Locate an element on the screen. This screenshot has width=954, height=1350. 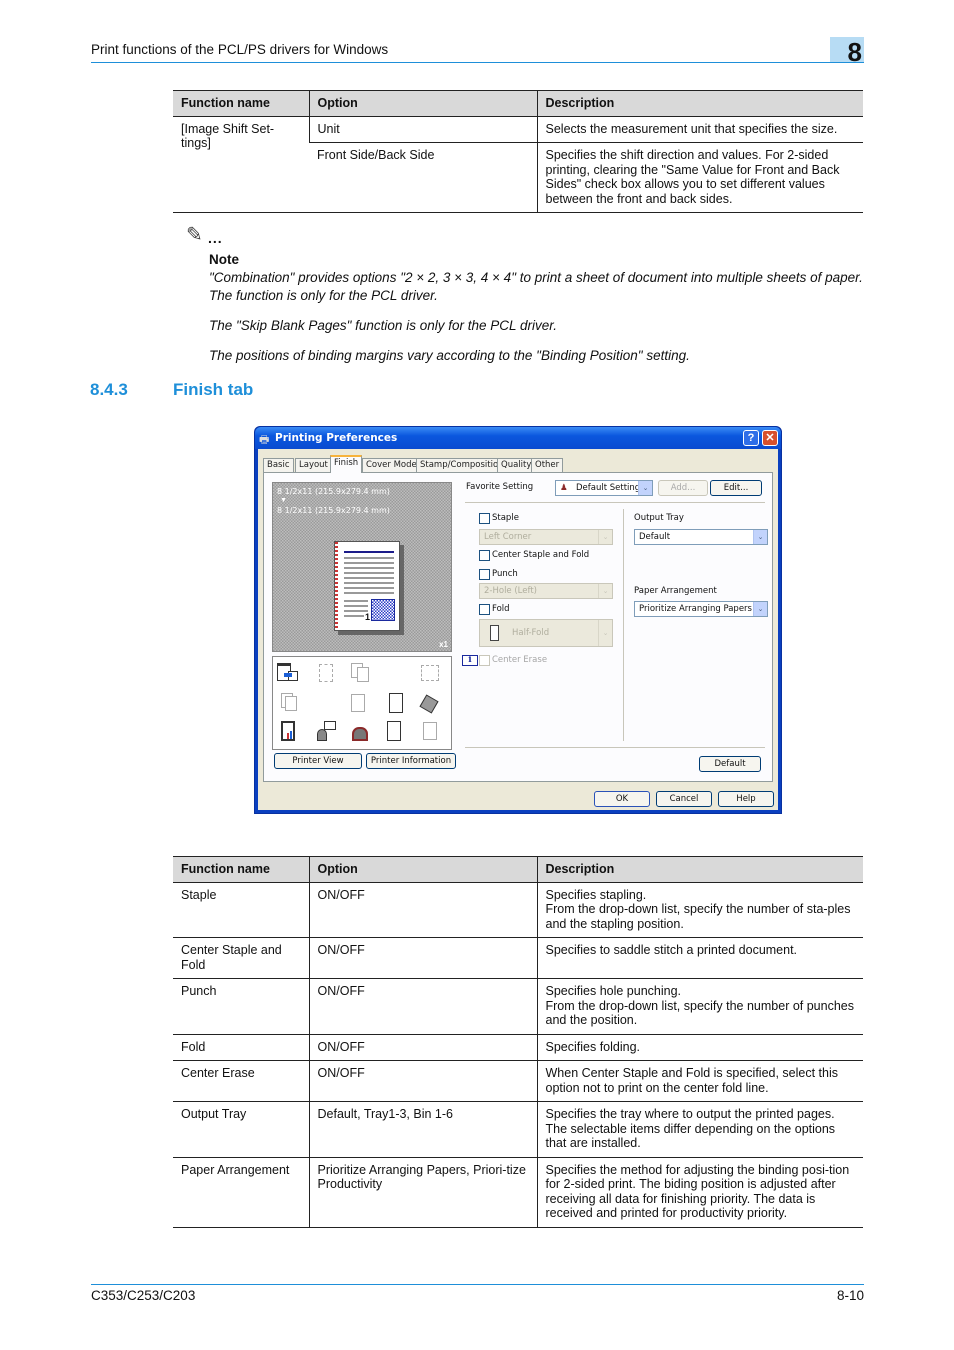
tab-basic: Basic is located at coordinates (278, 465).